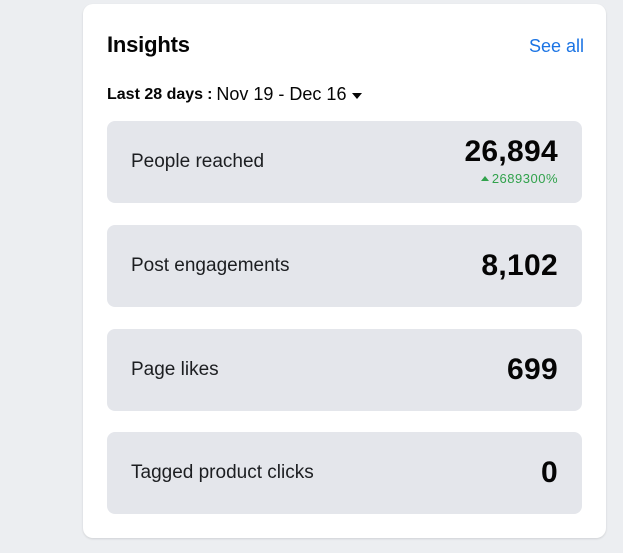 This screenshot has width=623, height=553. What do you see at coordinates (198, 161) in the screenshot?
I see `metric-label: People reached` at bounding box center [198, 161].